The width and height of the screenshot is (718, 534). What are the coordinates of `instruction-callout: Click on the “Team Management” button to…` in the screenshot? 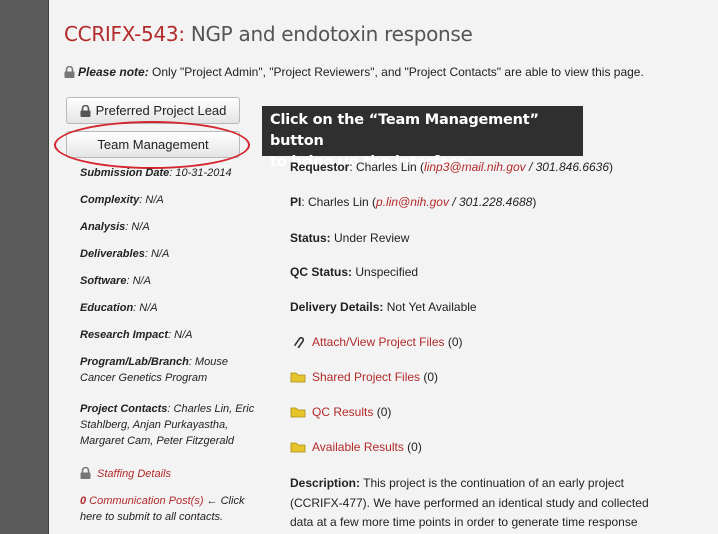 It's located at (422, 138).